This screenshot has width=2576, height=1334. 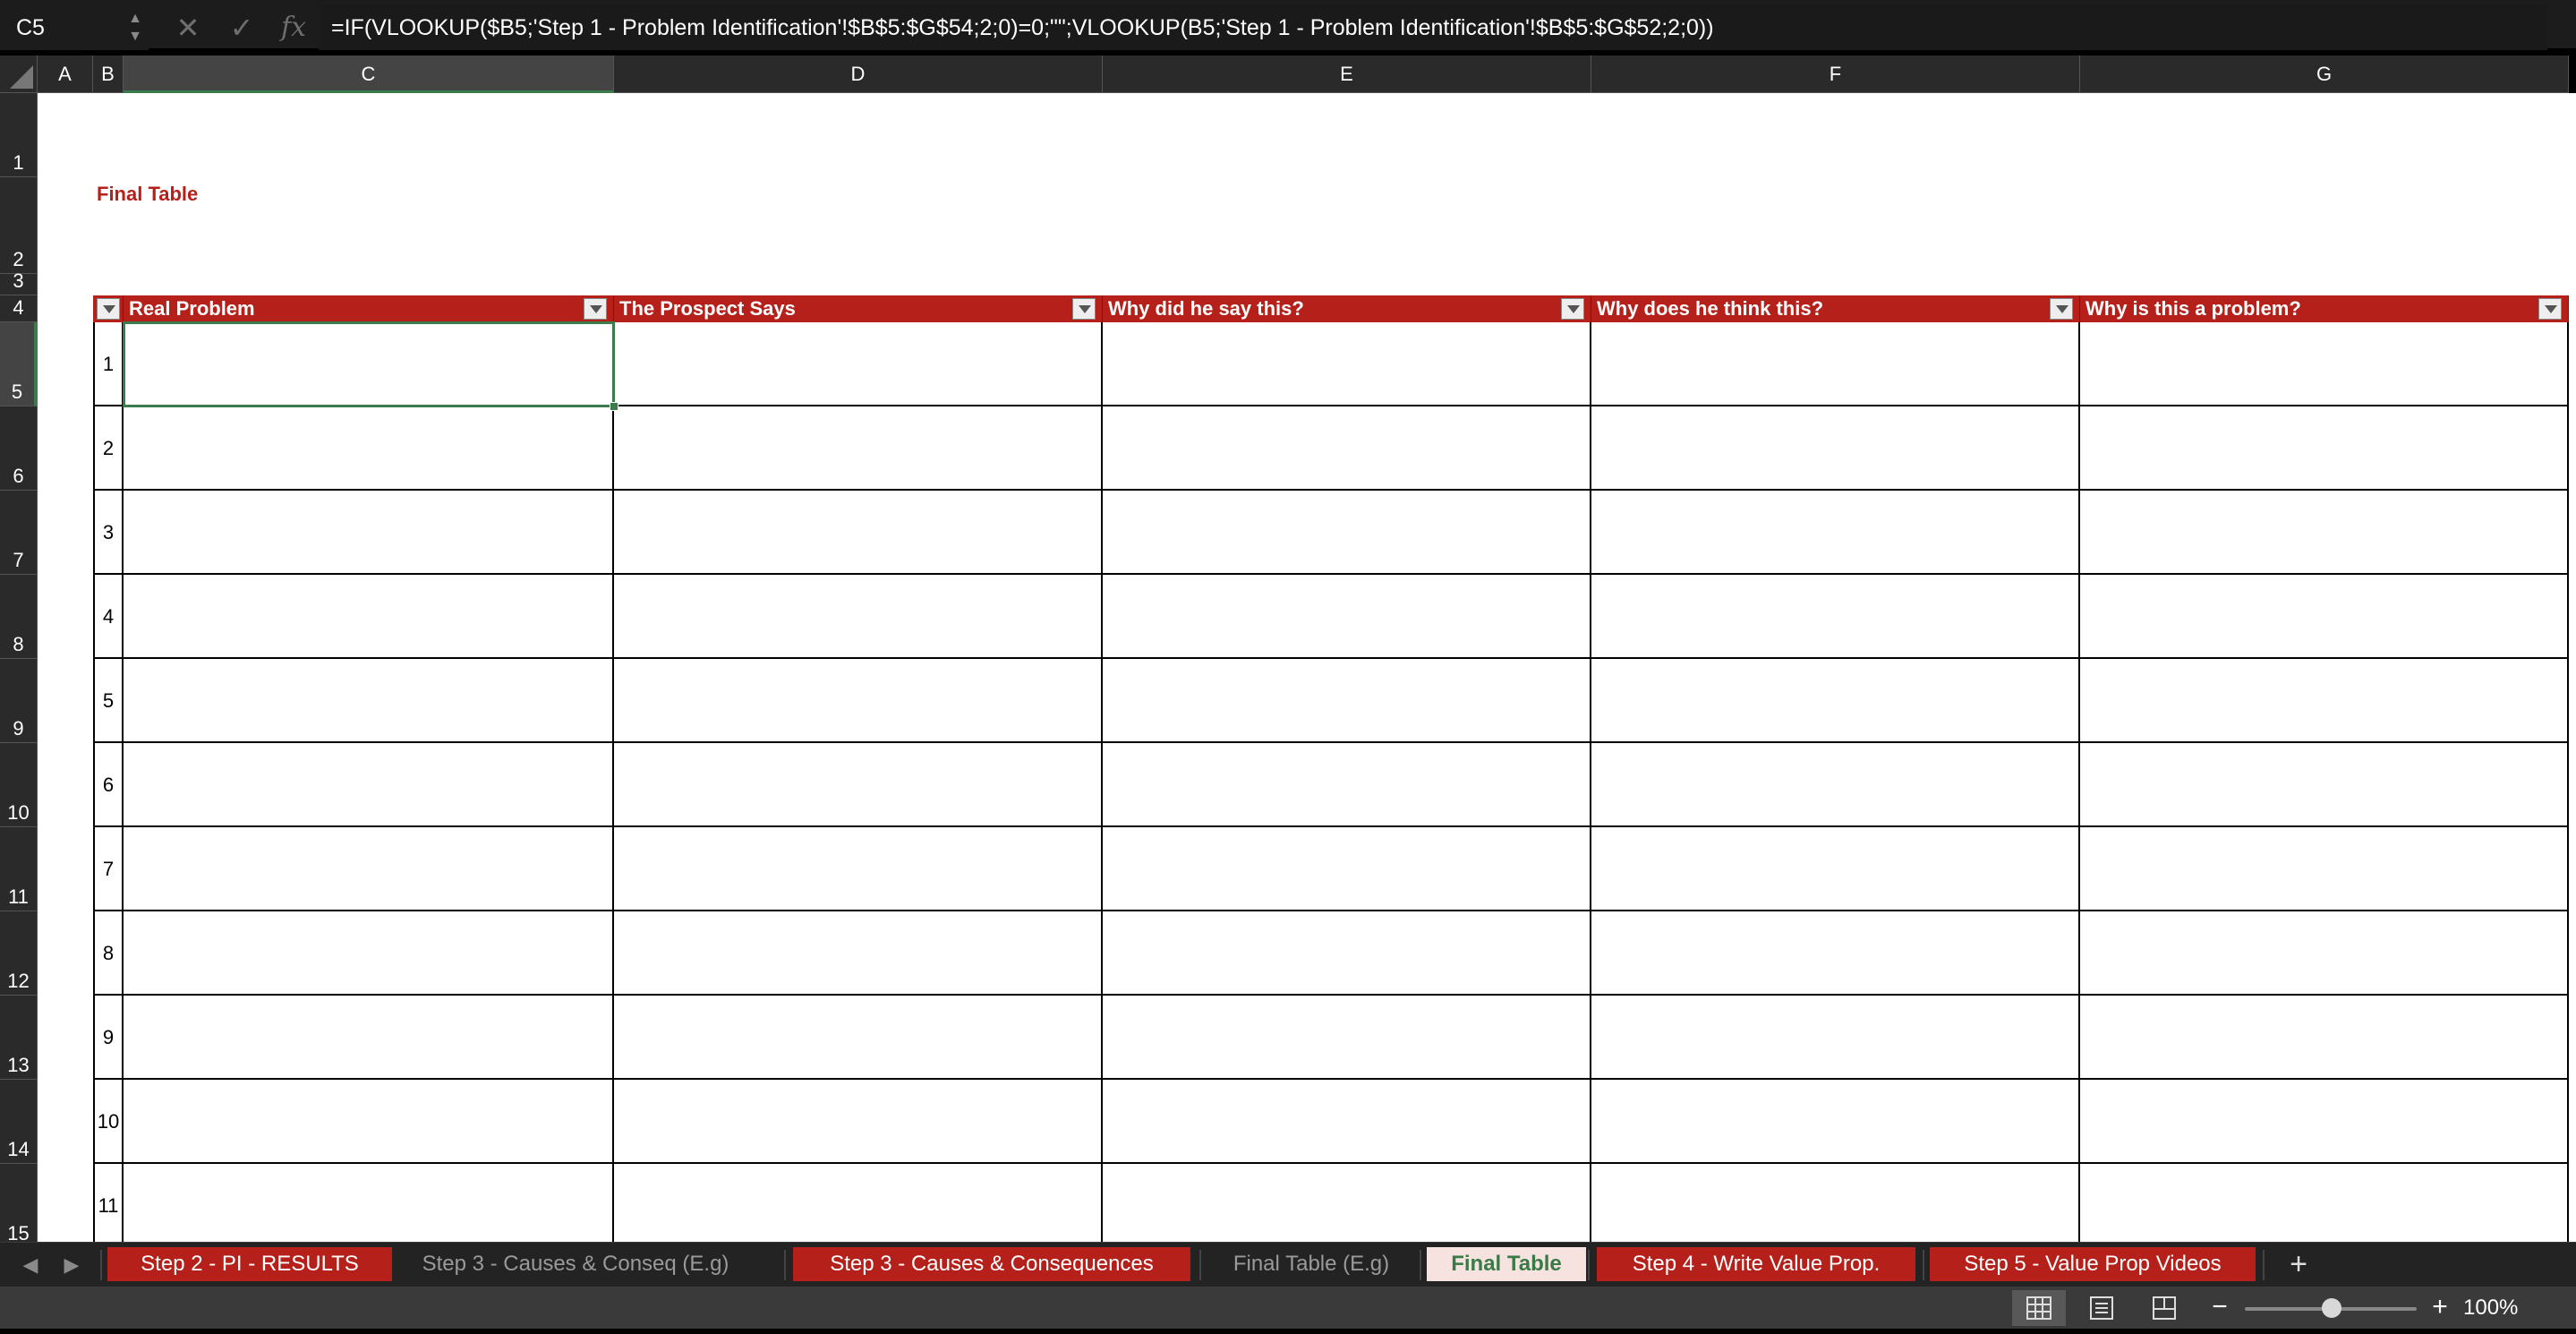 I want to click on row-number-cell: 1, so click(x=108, y=364).